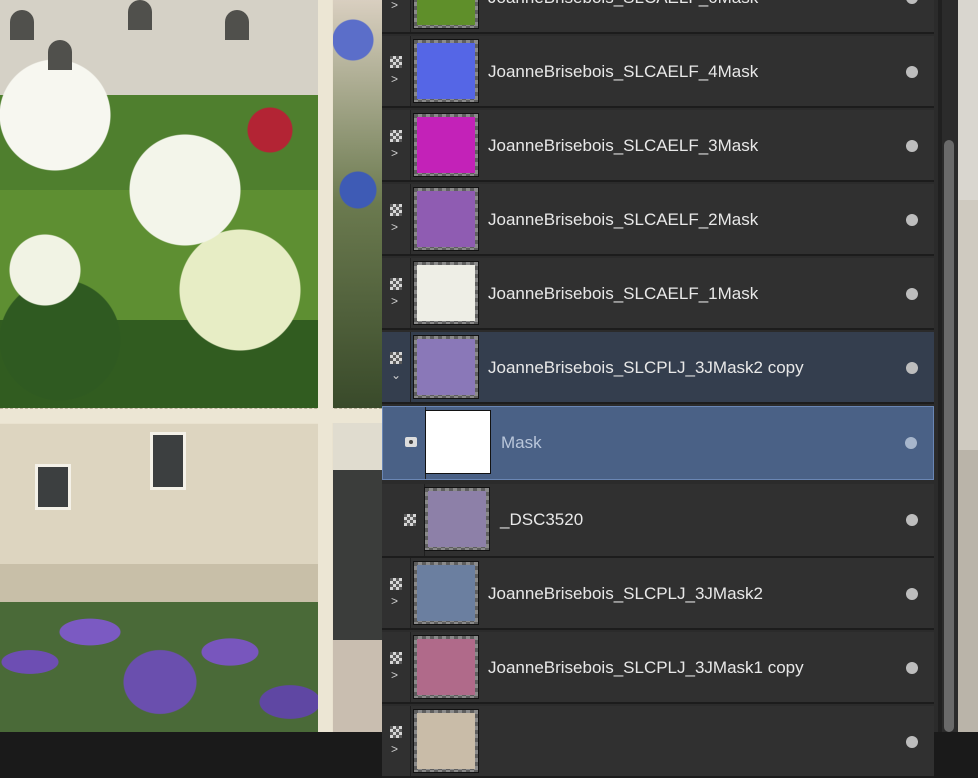 This screenshot has width=978, height=778. Describe the element at coordinates (625, 593) in the screenshot. I see `layer-name: JoanneBrisebois_SLCPLJ_3JMask2` at that location.